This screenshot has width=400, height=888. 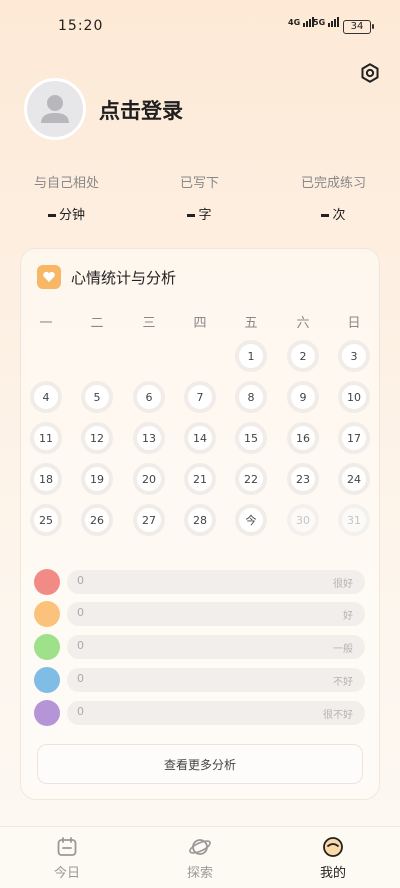 What do you see at coordinates (303, 356) in the screenshot?
I see `calendar-day: 2` at bounding box center [303, 356].